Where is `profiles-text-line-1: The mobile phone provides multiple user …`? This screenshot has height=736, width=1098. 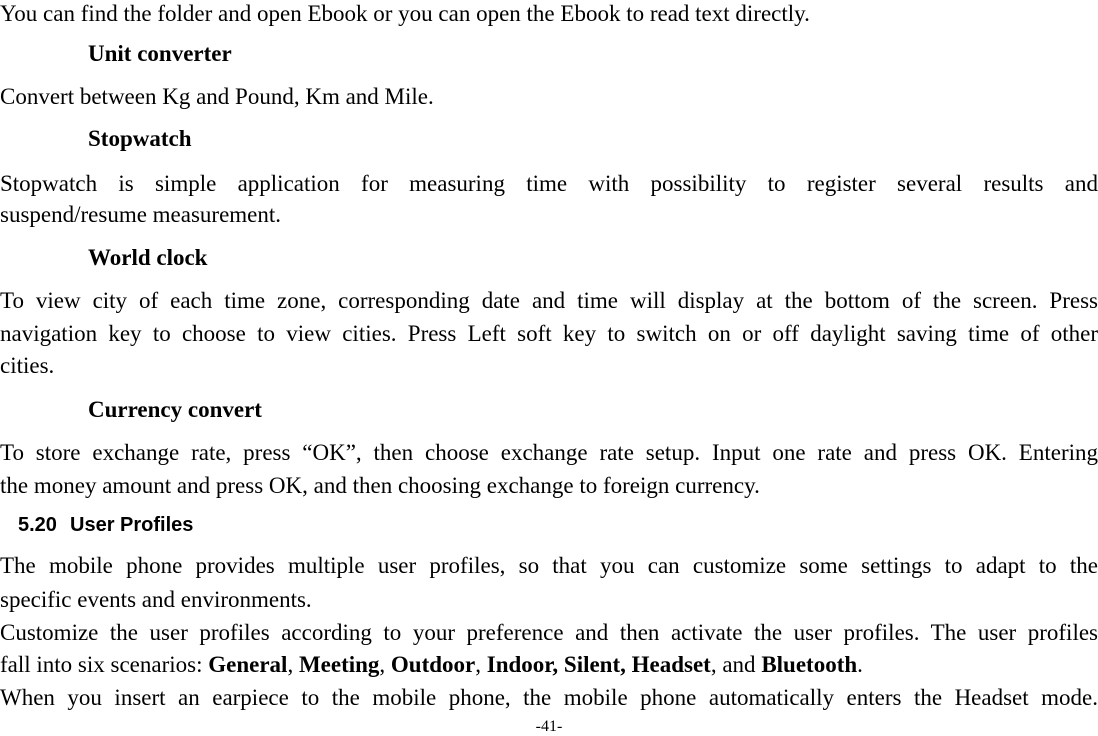
profiles-text-line-1: The mobile phone provides multiple user … is located at coordinates (549, 565).